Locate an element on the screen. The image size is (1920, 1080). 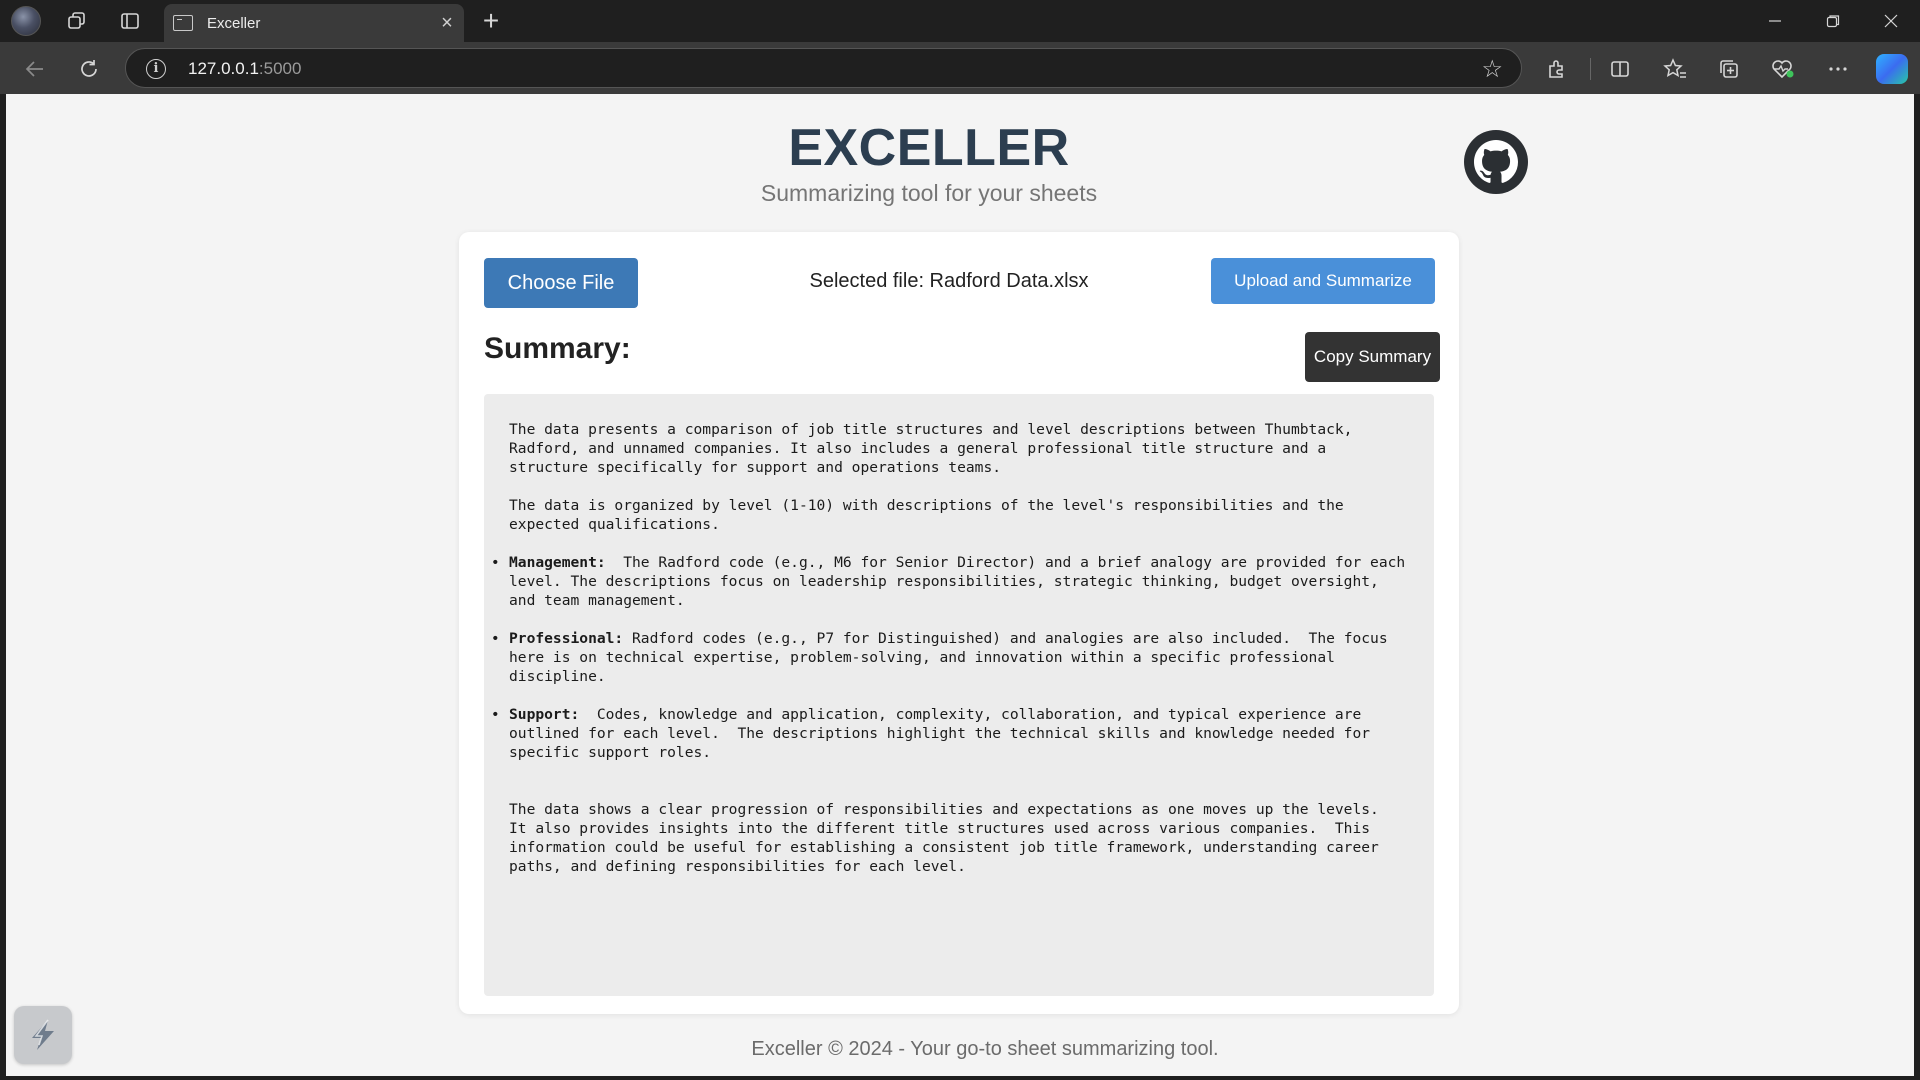
restore-icon is located at coordinates (1833, 21).